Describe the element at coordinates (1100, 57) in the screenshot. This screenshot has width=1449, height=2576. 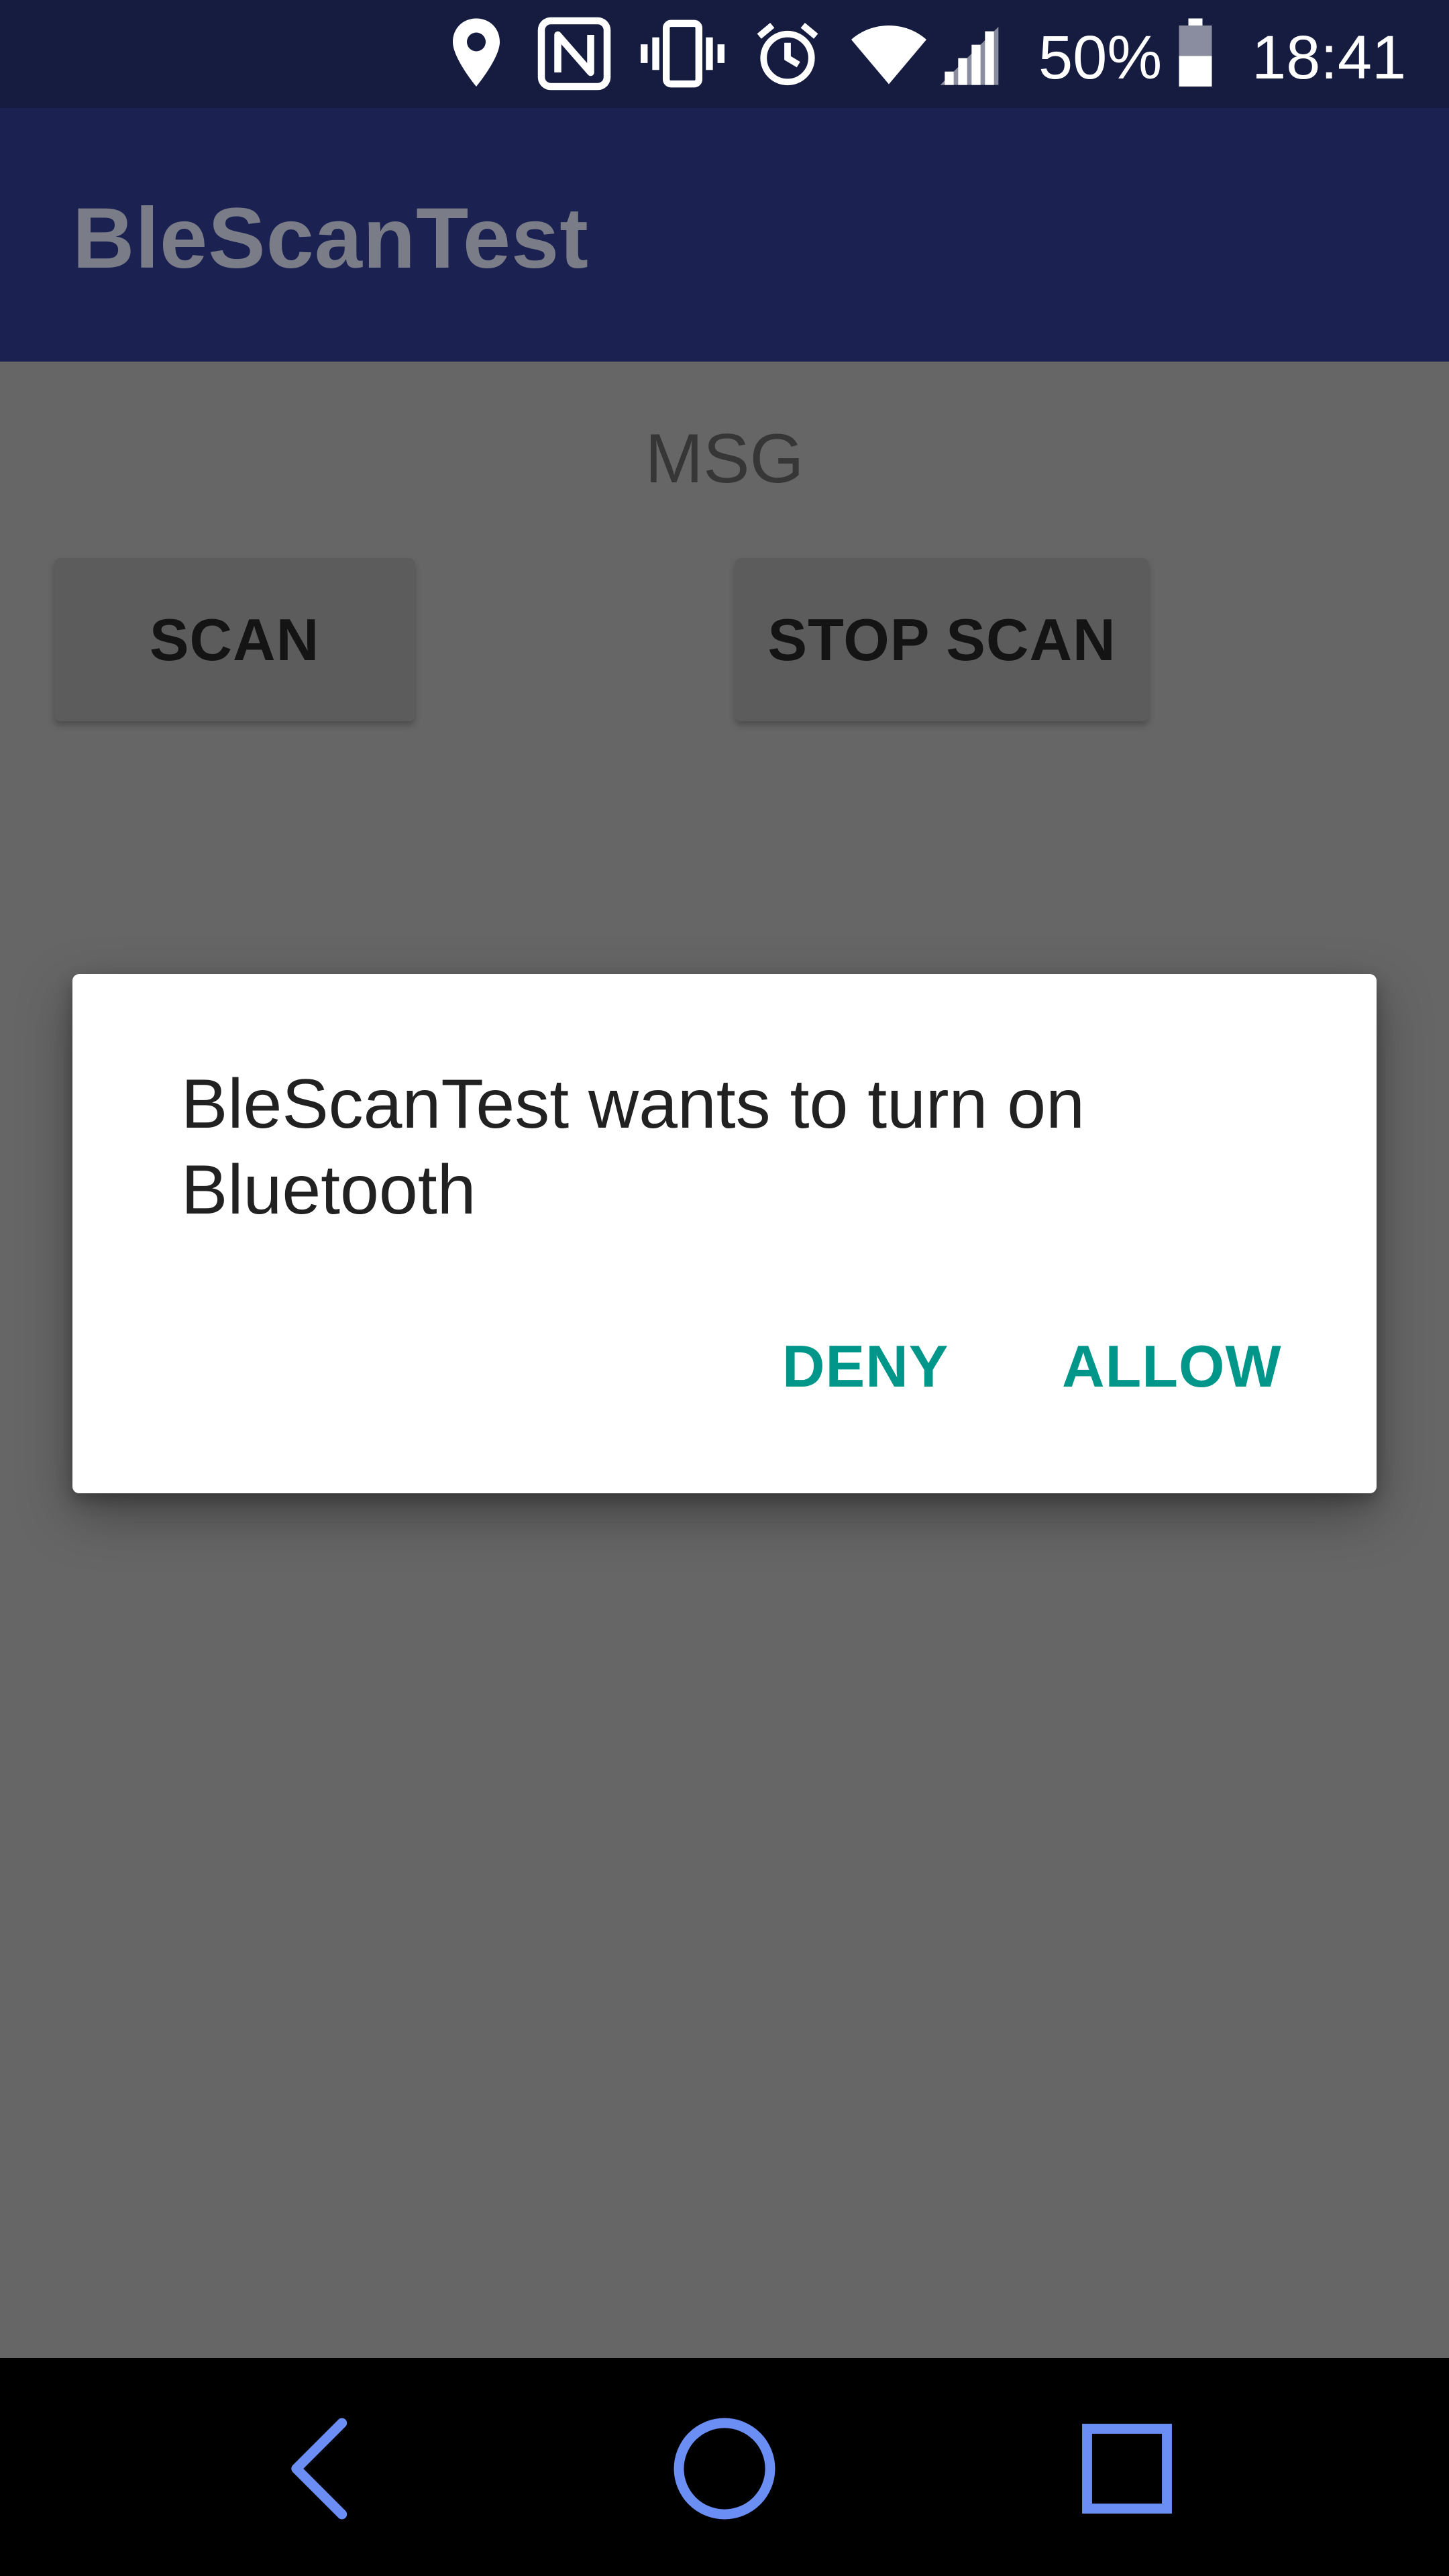
I see `battery-percent: 50%` at that location.